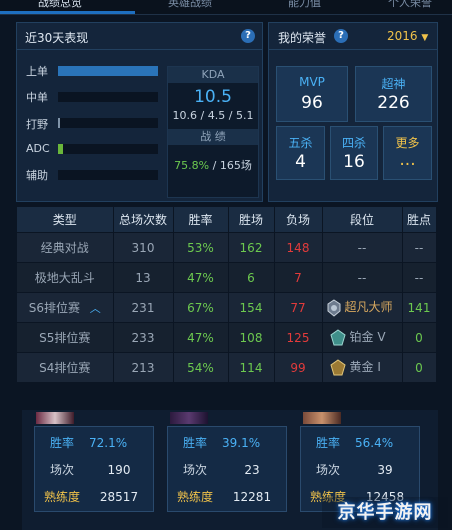 This screenshot has height=530, width=452. What do you see at coordinates (143, 247) in the screenshot?
I see `cell-total: 310` at bounding box center [143, 247].